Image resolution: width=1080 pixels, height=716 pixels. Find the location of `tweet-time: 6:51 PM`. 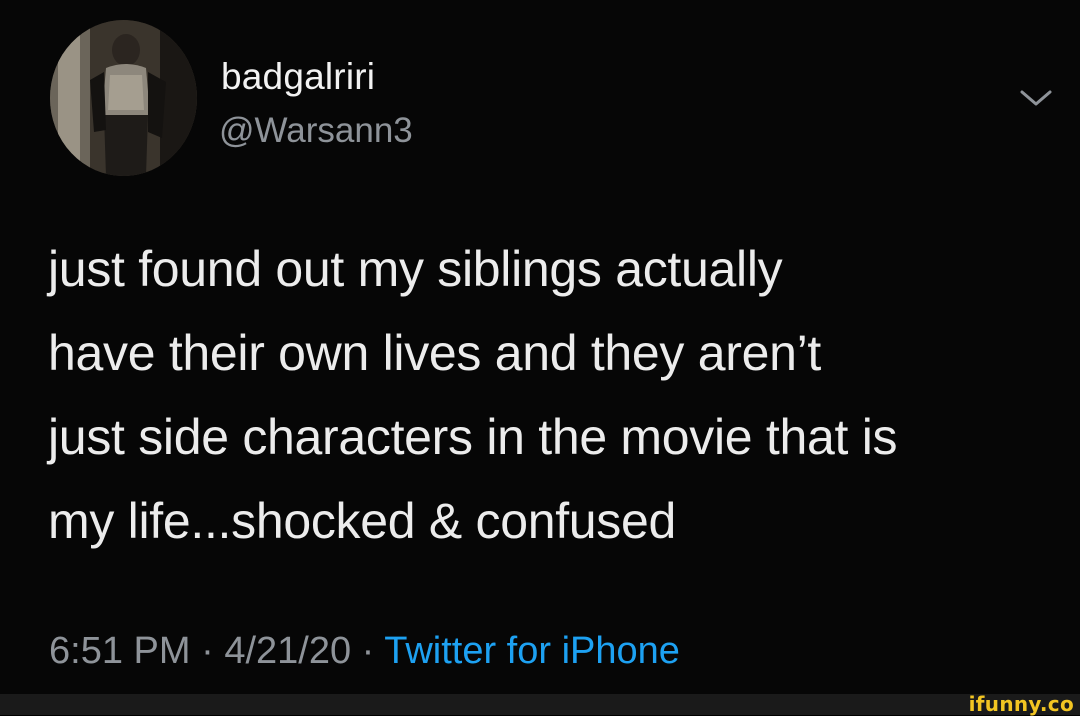

tweet-time: 6:51 PM is located at coordinates (120, 651).